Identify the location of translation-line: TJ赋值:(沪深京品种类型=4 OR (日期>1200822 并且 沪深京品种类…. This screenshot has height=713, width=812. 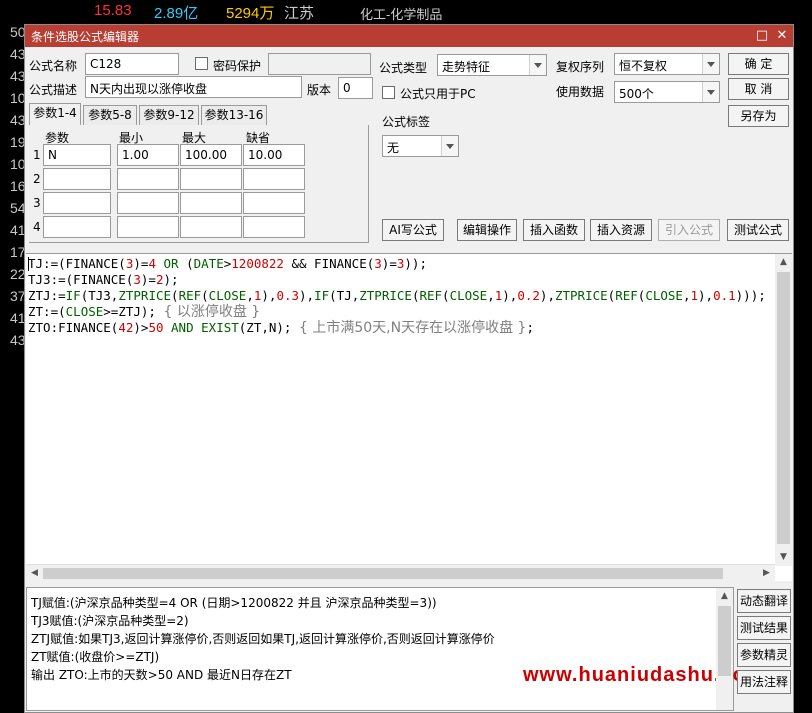
(234, 603).